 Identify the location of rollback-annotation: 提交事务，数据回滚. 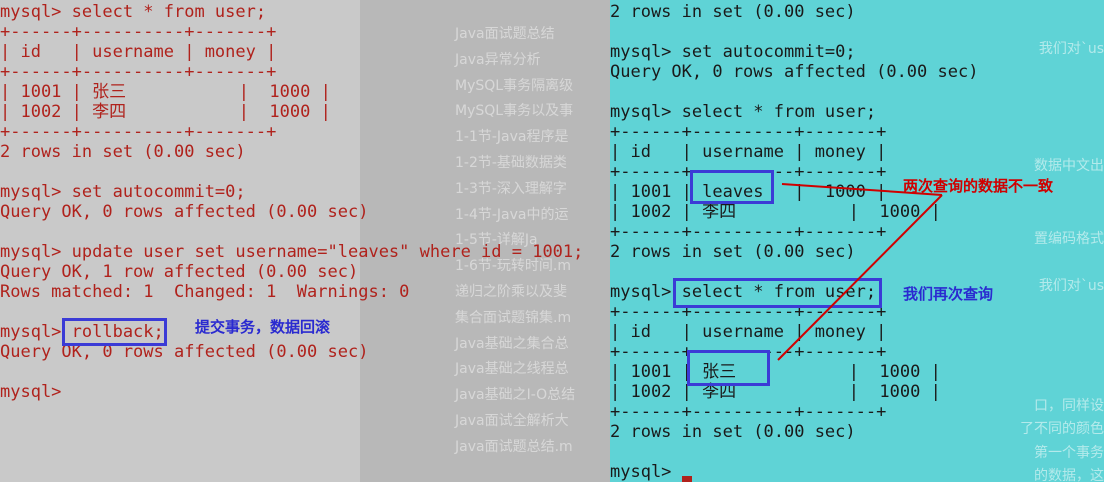
(263, 327).